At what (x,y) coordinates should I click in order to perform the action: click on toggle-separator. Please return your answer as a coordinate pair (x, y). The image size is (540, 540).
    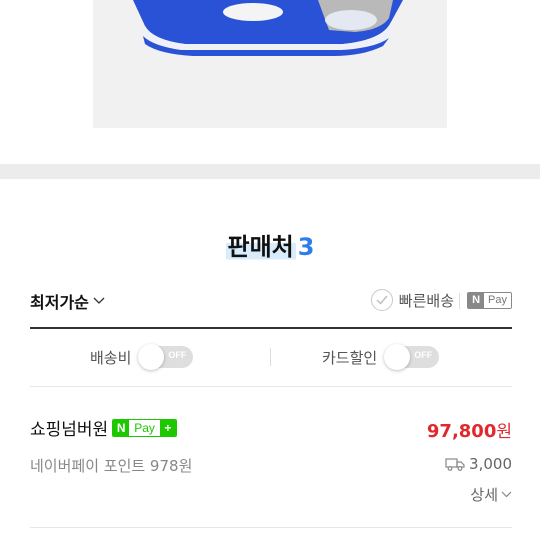
    Looking at the image, I should click on (270, 357).